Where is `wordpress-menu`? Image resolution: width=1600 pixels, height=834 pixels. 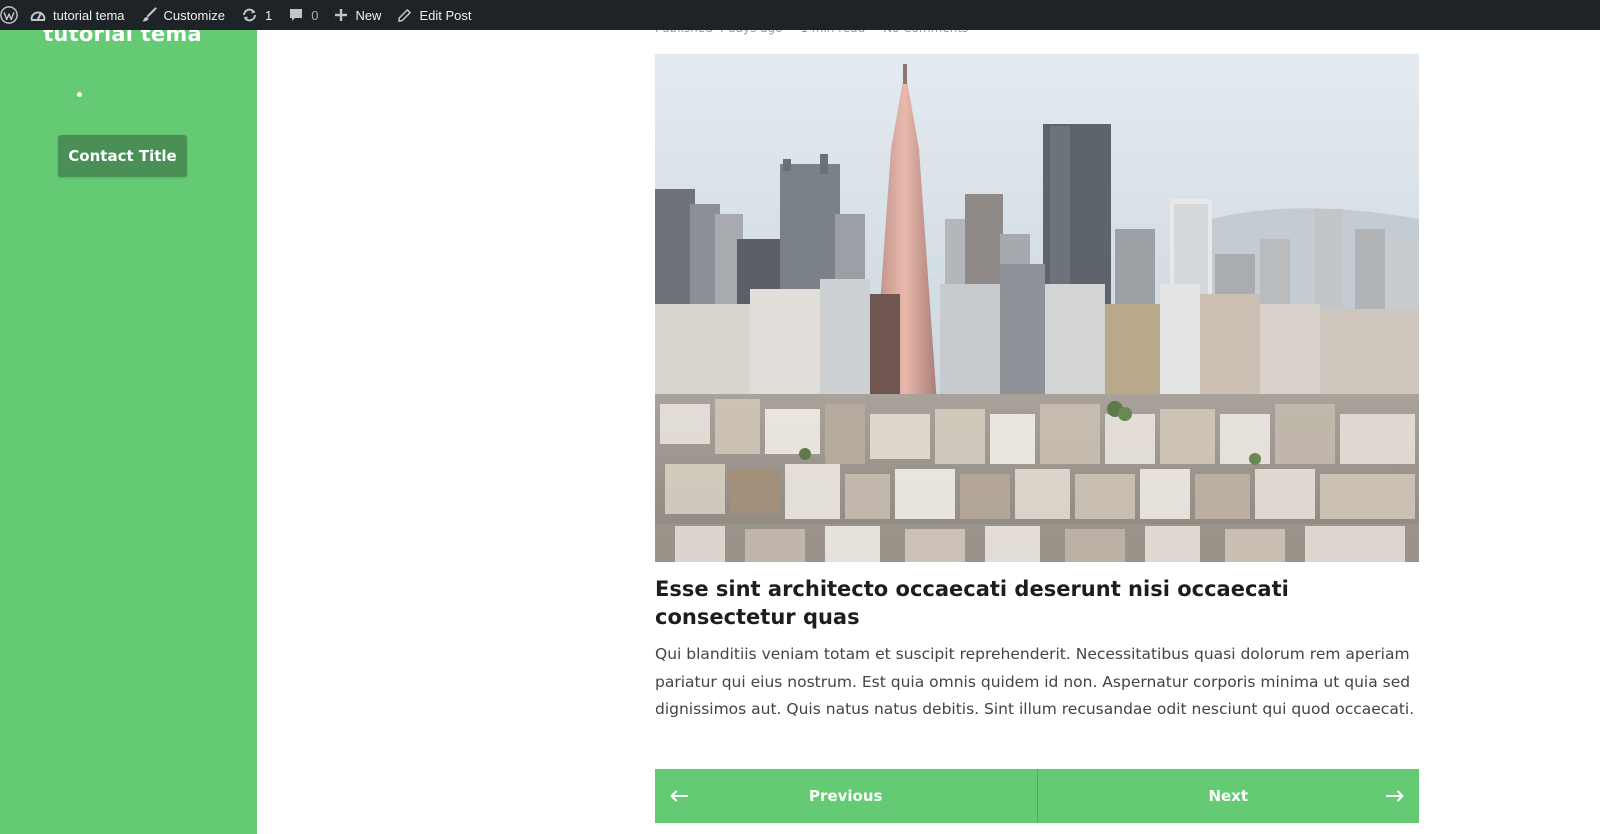
wordpress-menu is located at coordinates (11, 15).